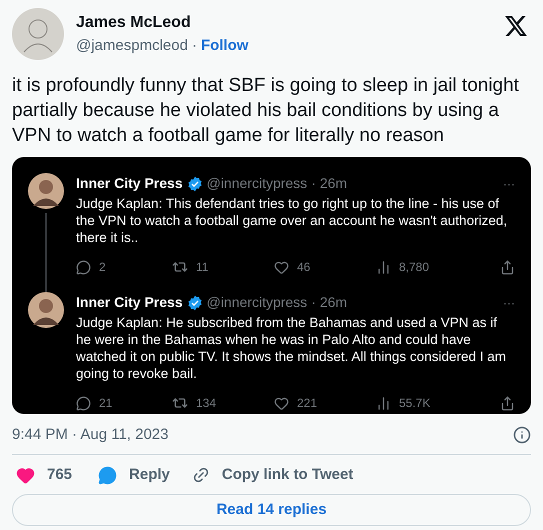  I want to click on retweet-count: 11, so click(202, 267).